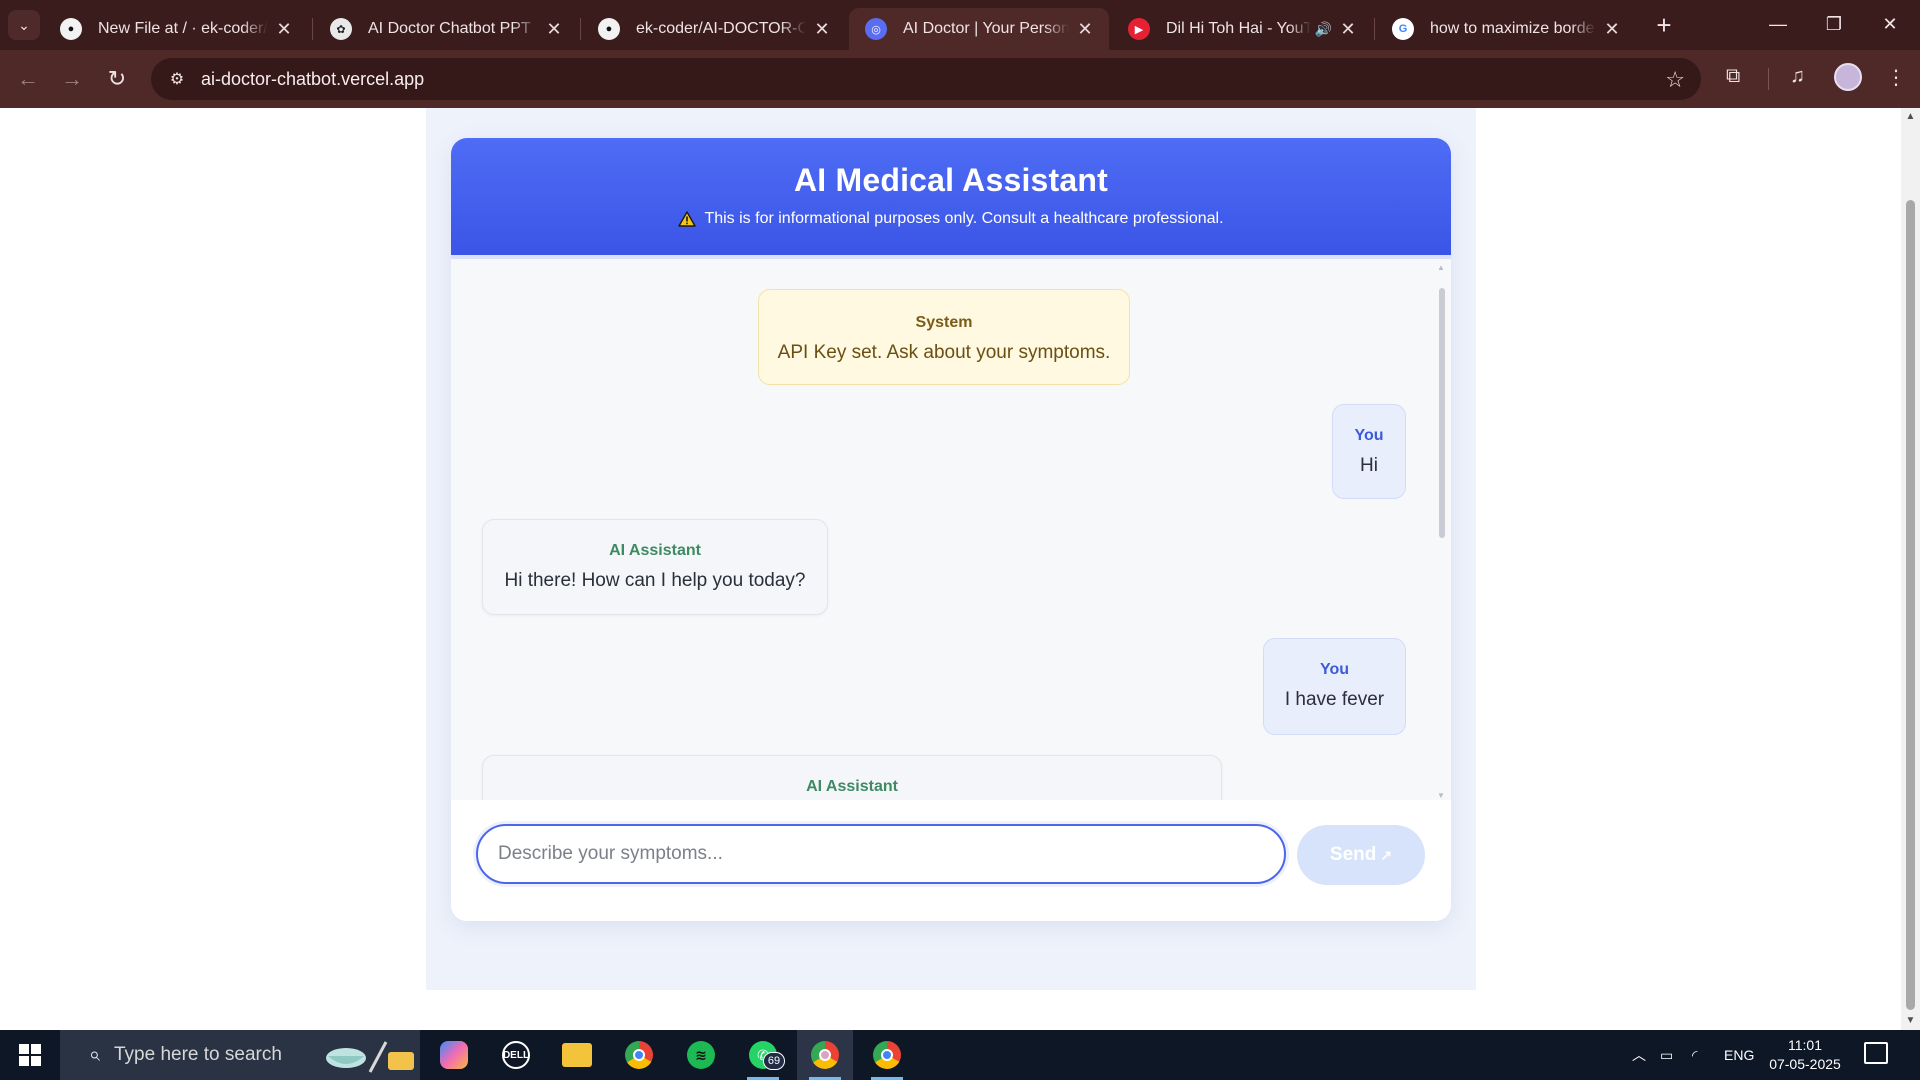  I want to click on network-tray: ◜, so click(1694, 1055).